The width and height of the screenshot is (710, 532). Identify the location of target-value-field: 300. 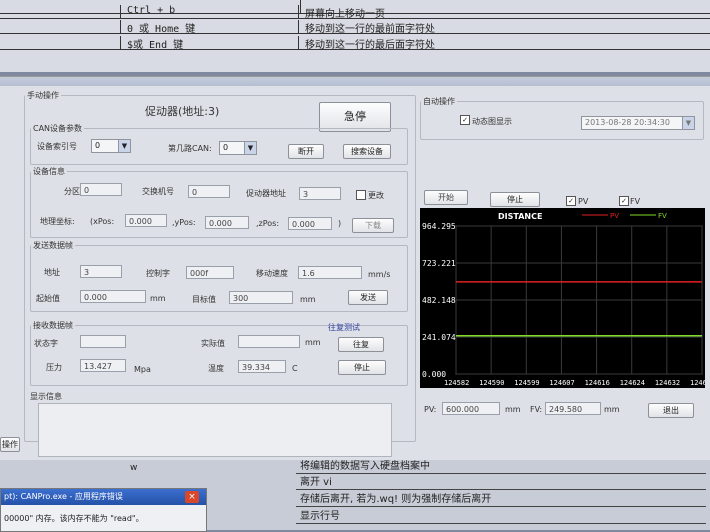
(261, 297).